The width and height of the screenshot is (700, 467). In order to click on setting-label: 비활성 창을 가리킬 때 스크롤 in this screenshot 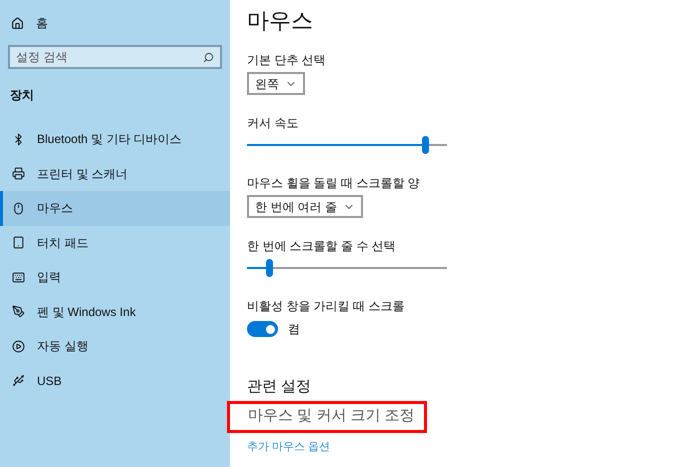, I will do `click(326, 306)`.